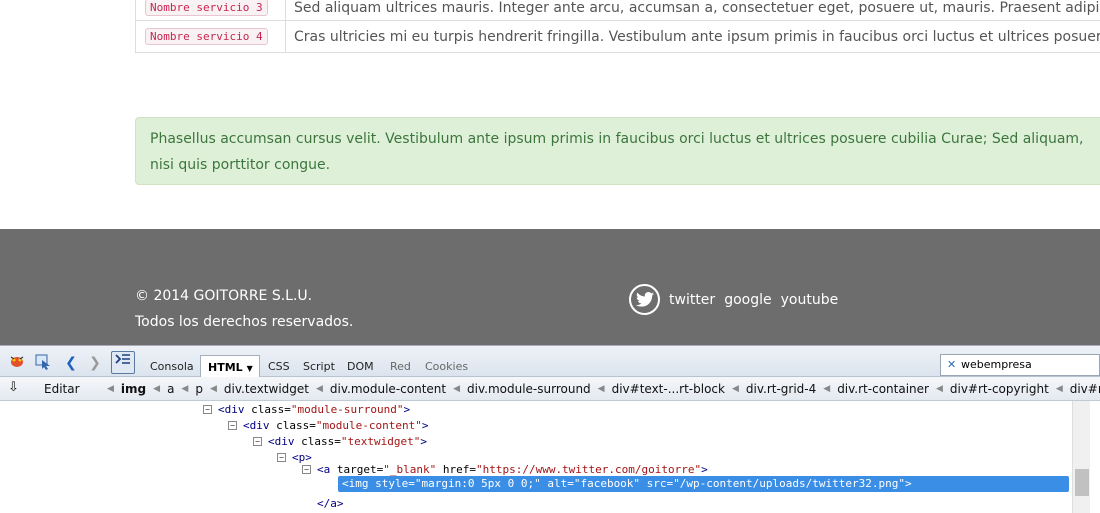 The height and width of the screenshot is (513, 1100). I want to click on breadcrumb-item: div.rt-container, so click(883, 389).